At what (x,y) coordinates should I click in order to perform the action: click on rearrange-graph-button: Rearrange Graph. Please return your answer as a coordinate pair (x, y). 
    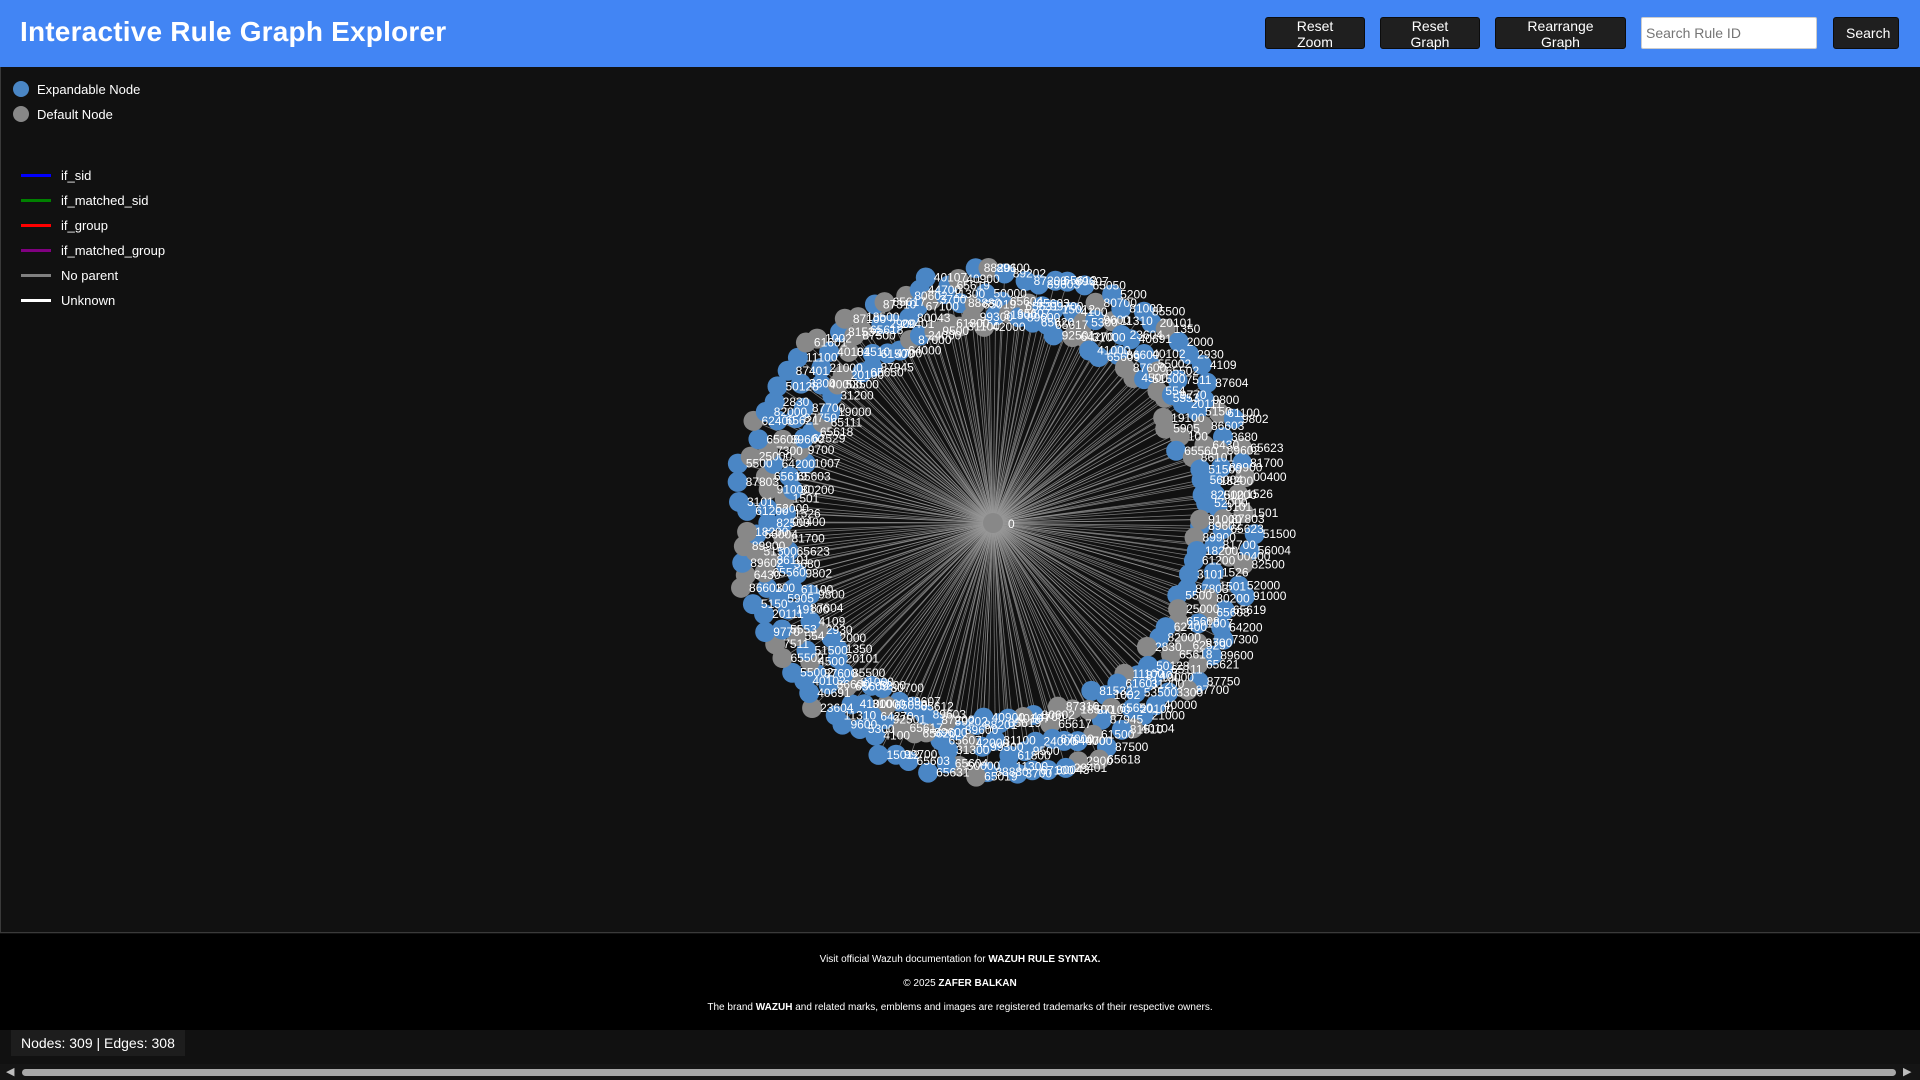
    Looking at the image, I should click on (1560, 33).